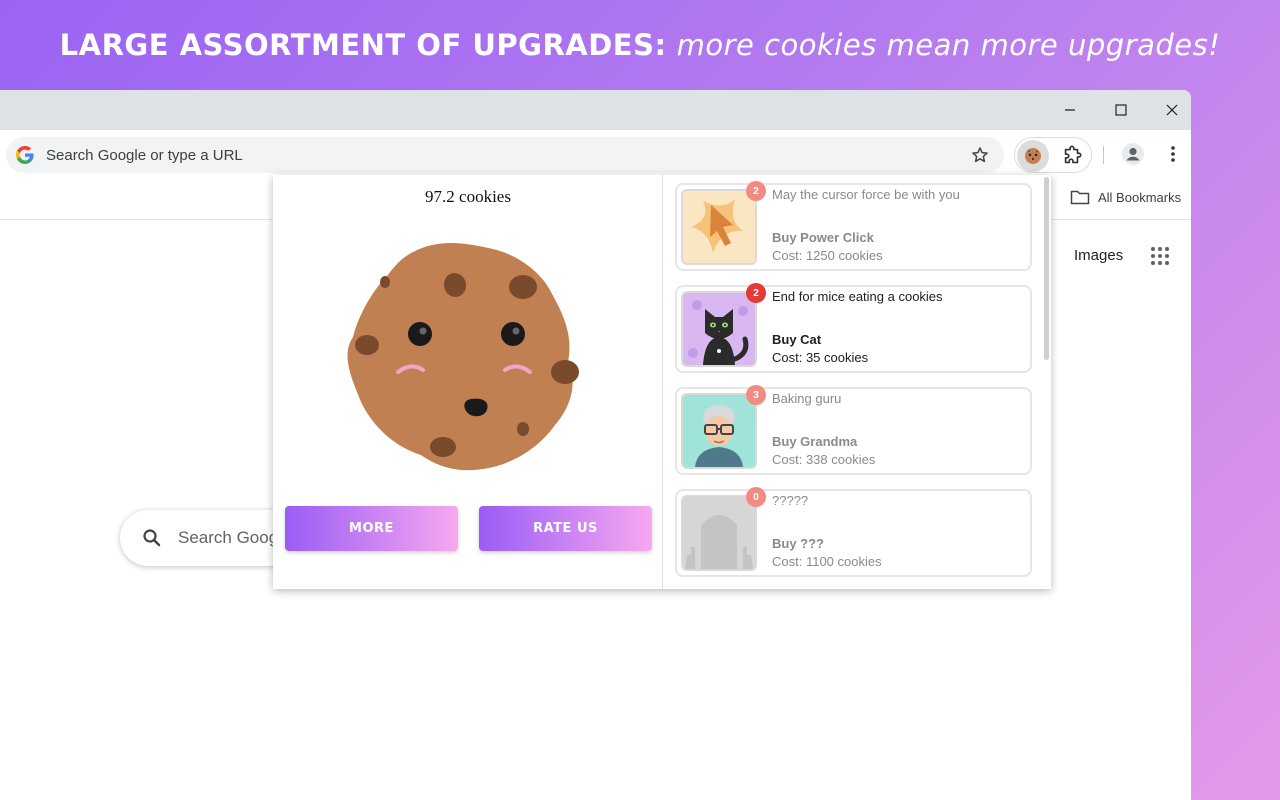 This screenshot has height=800, width=1280. I want to click on big-cookie, so click(465, 359).